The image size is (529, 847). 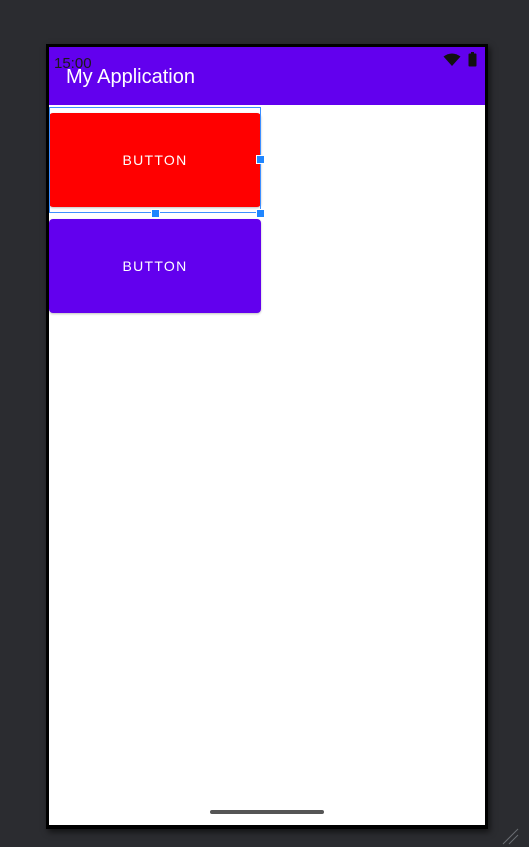 What do you see at coordinates (155, 266) in the screenshot?
I see `purple-button: BUTTON` at bounding box center [155, 266].